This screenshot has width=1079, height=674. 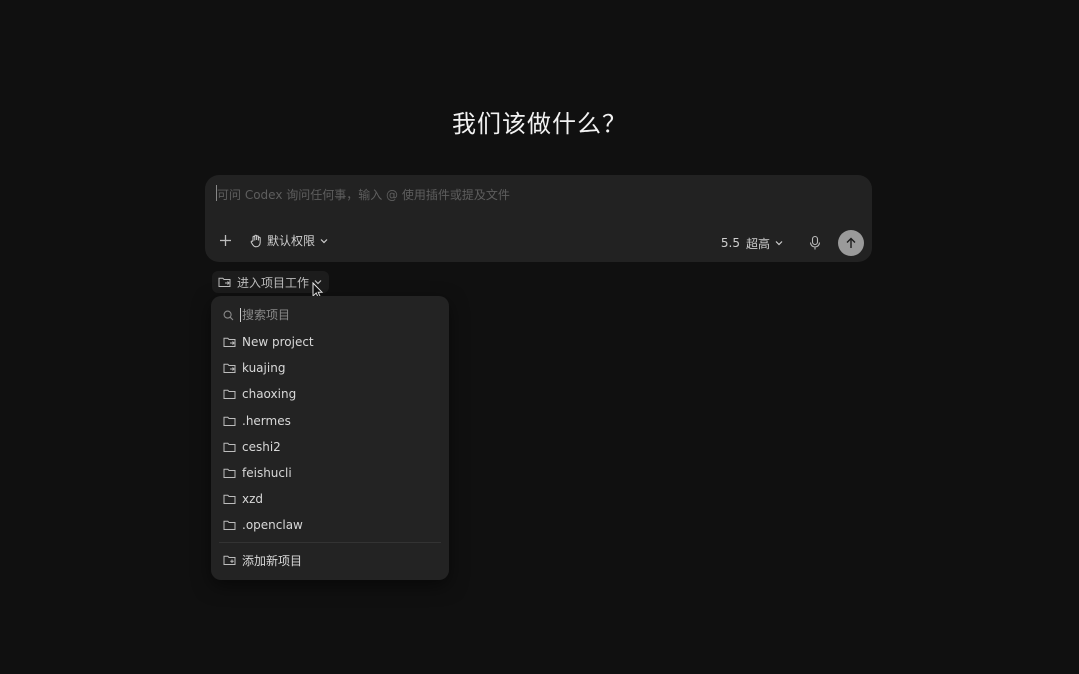 What do you see at coordinates (255, 240) in the screenshot?
I see `hand-icon` at bounding box center [255, 240].